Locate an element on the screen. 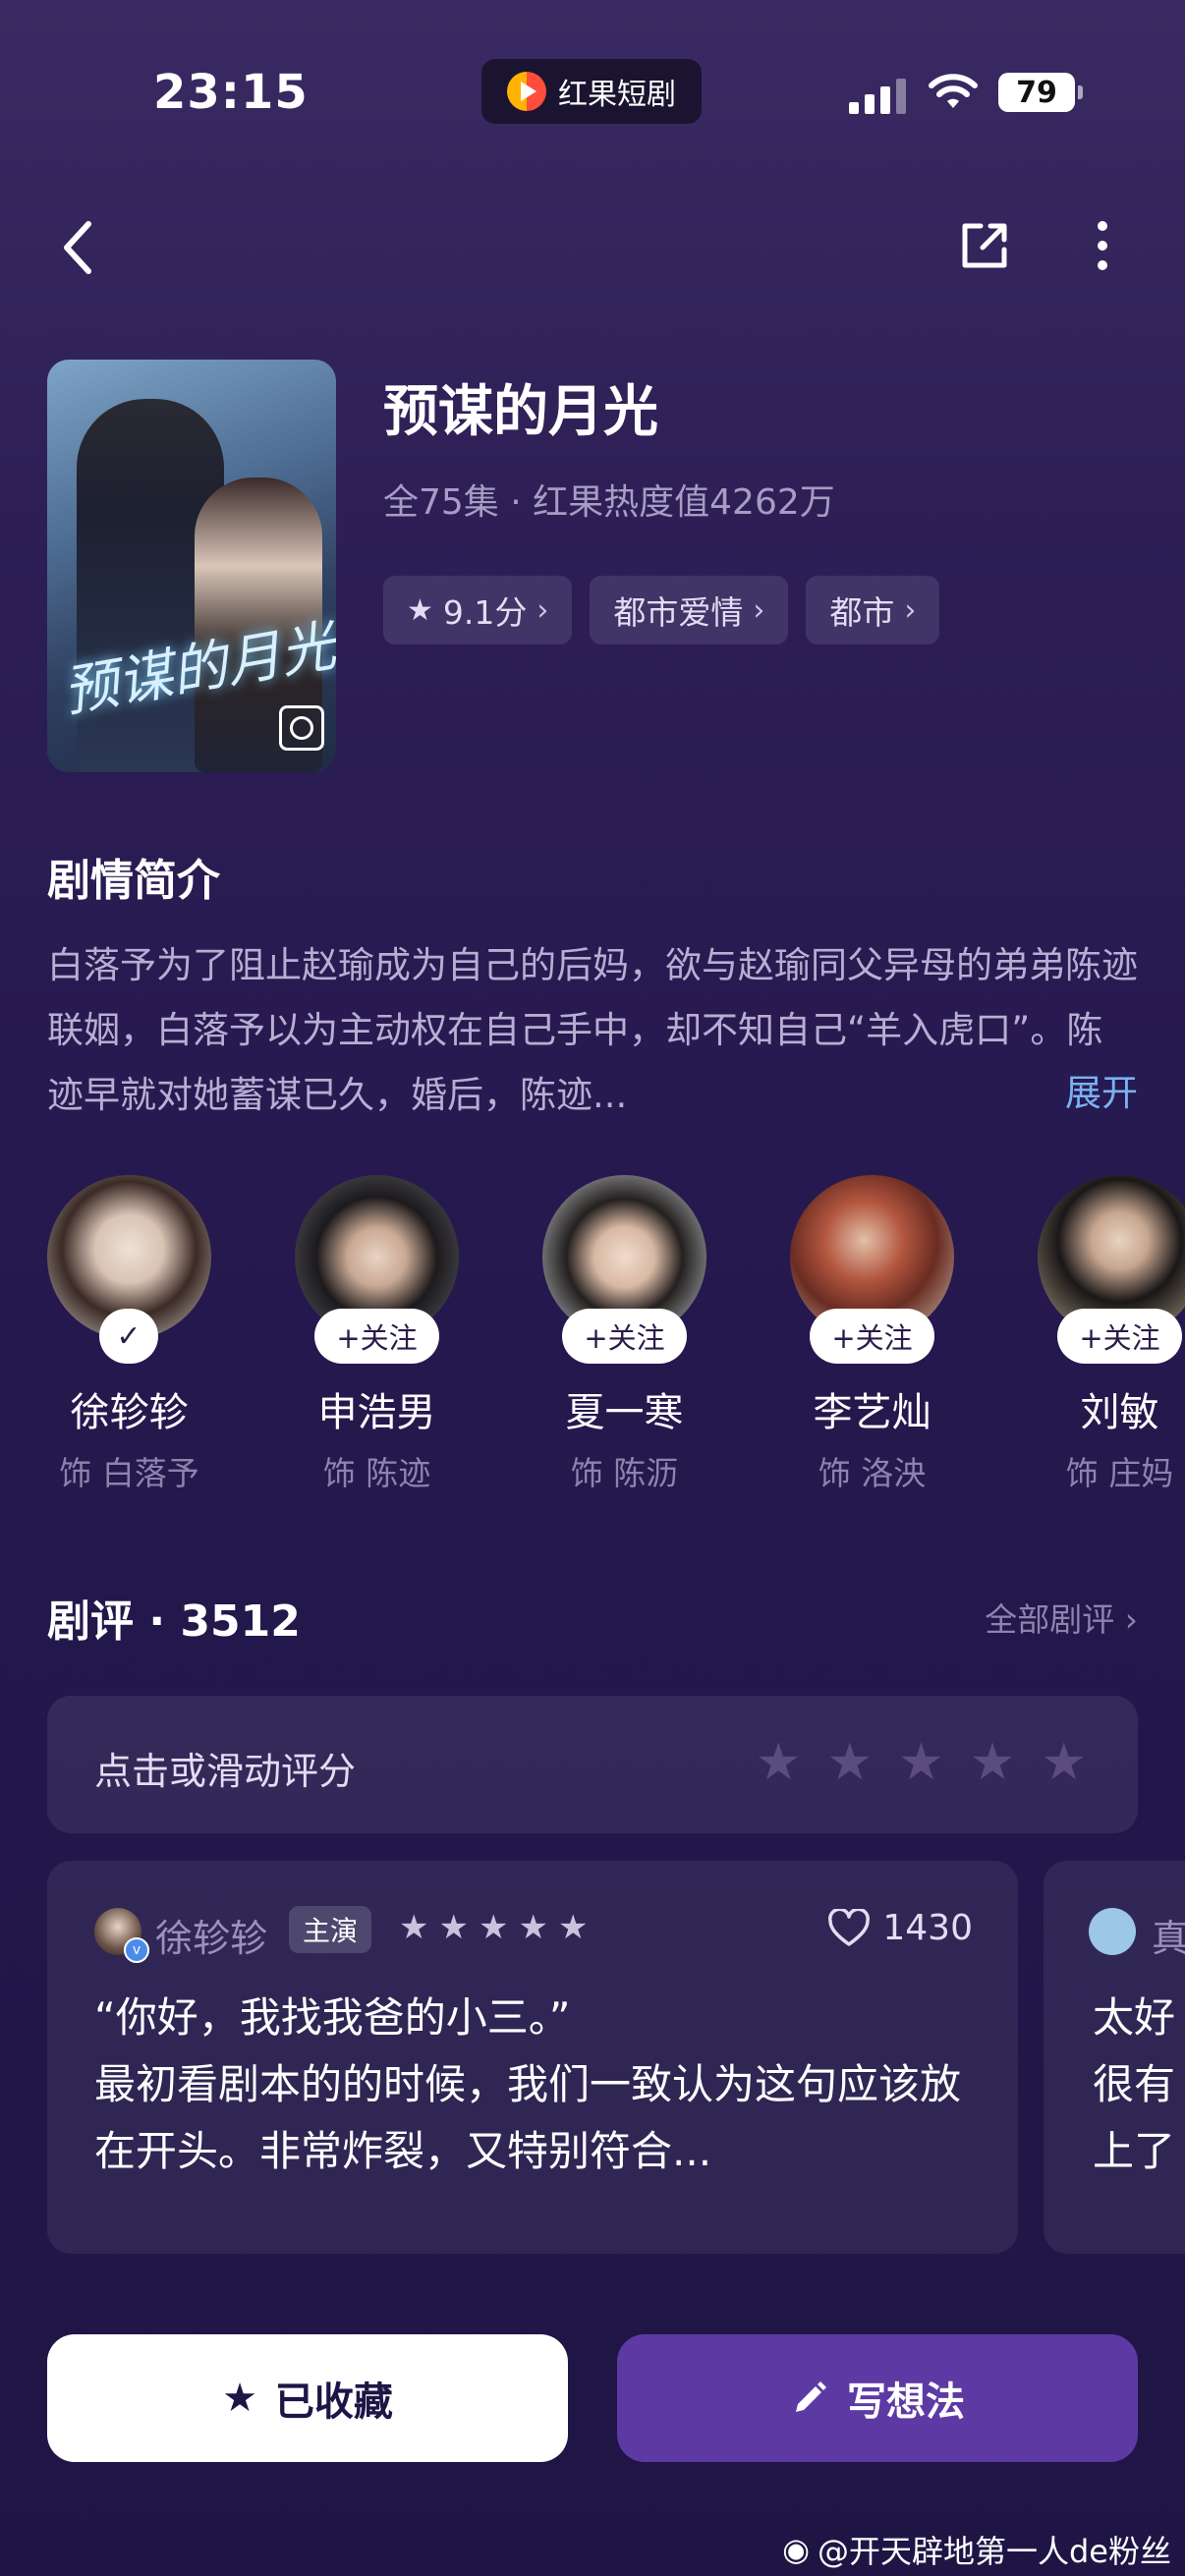  watermark: ◉ @开天辟地第一人de粉丝 is located at coordinates (977, 2549).